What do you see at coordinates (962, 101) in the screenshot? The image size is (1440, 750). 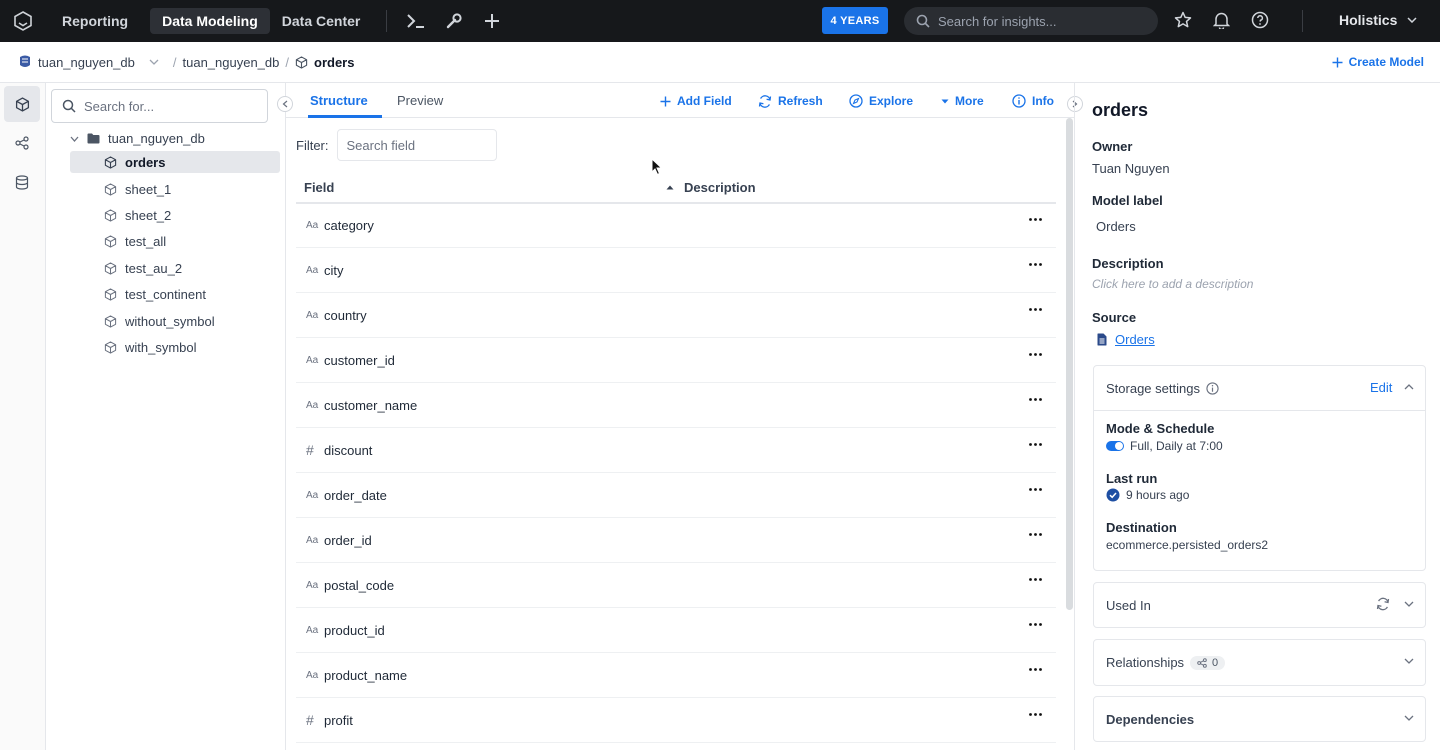 I see `more-button: More` at bounding box center [962, 101].